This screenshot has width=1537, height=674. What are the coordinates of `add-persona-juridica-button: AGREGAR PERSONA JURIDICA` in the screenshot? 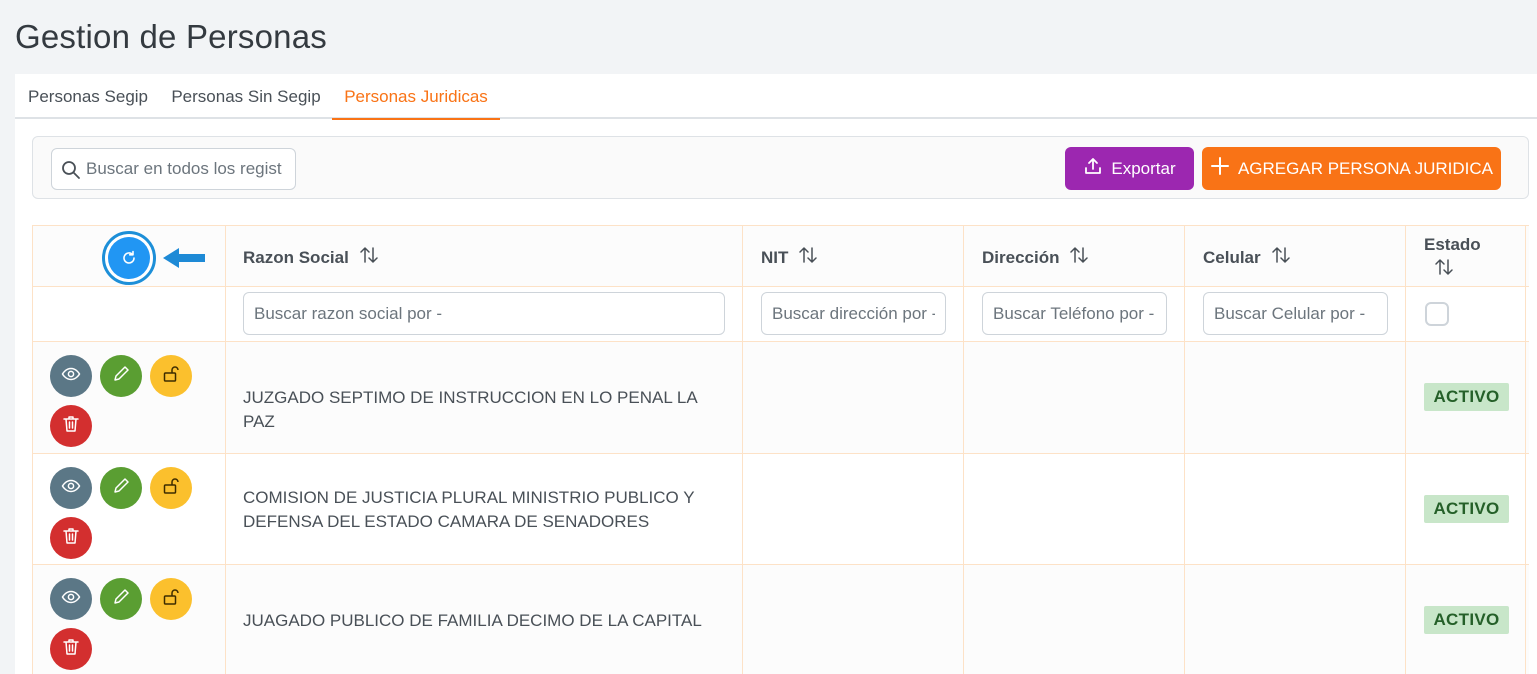 It's located at (1351, 168).